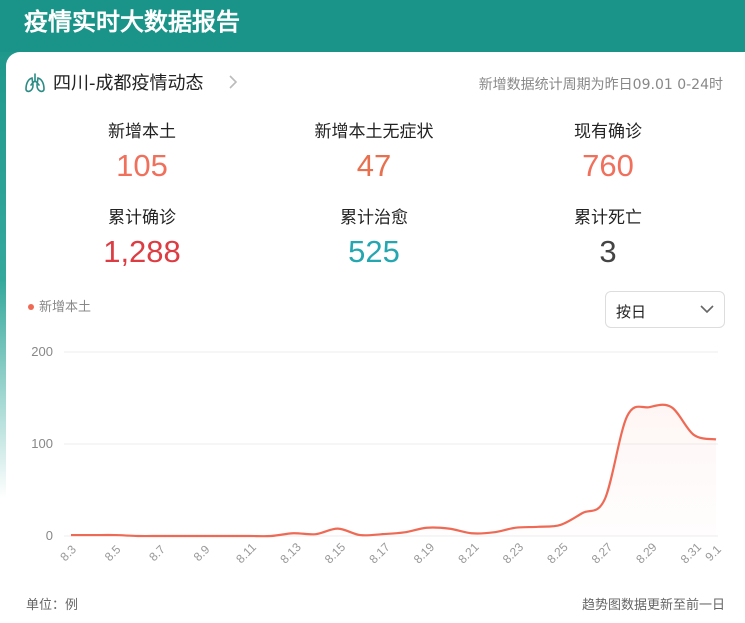 This screenshot has width=745, height=623. Describe the element at coordinates (513, 553) in the screenshot. I see `x-tick-label: 8.23` at that location.